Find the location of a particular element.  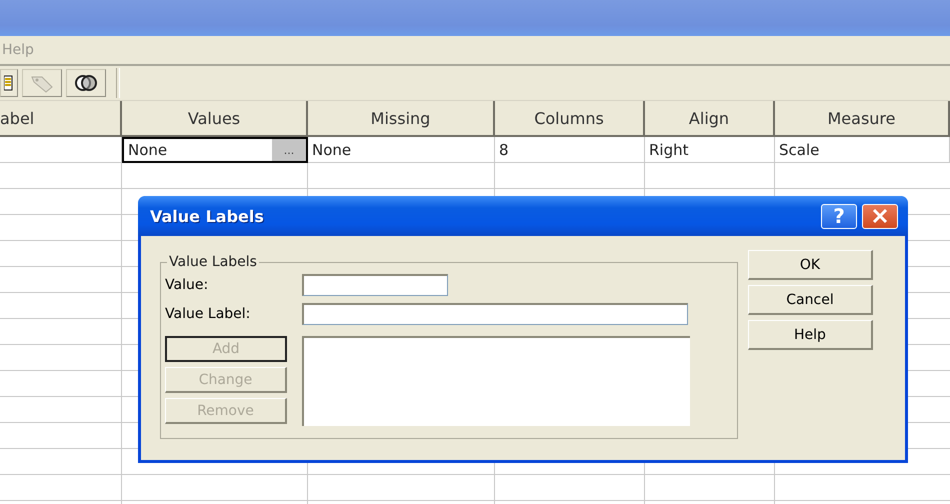

column-header: abel is located at coordinates (61, 119).